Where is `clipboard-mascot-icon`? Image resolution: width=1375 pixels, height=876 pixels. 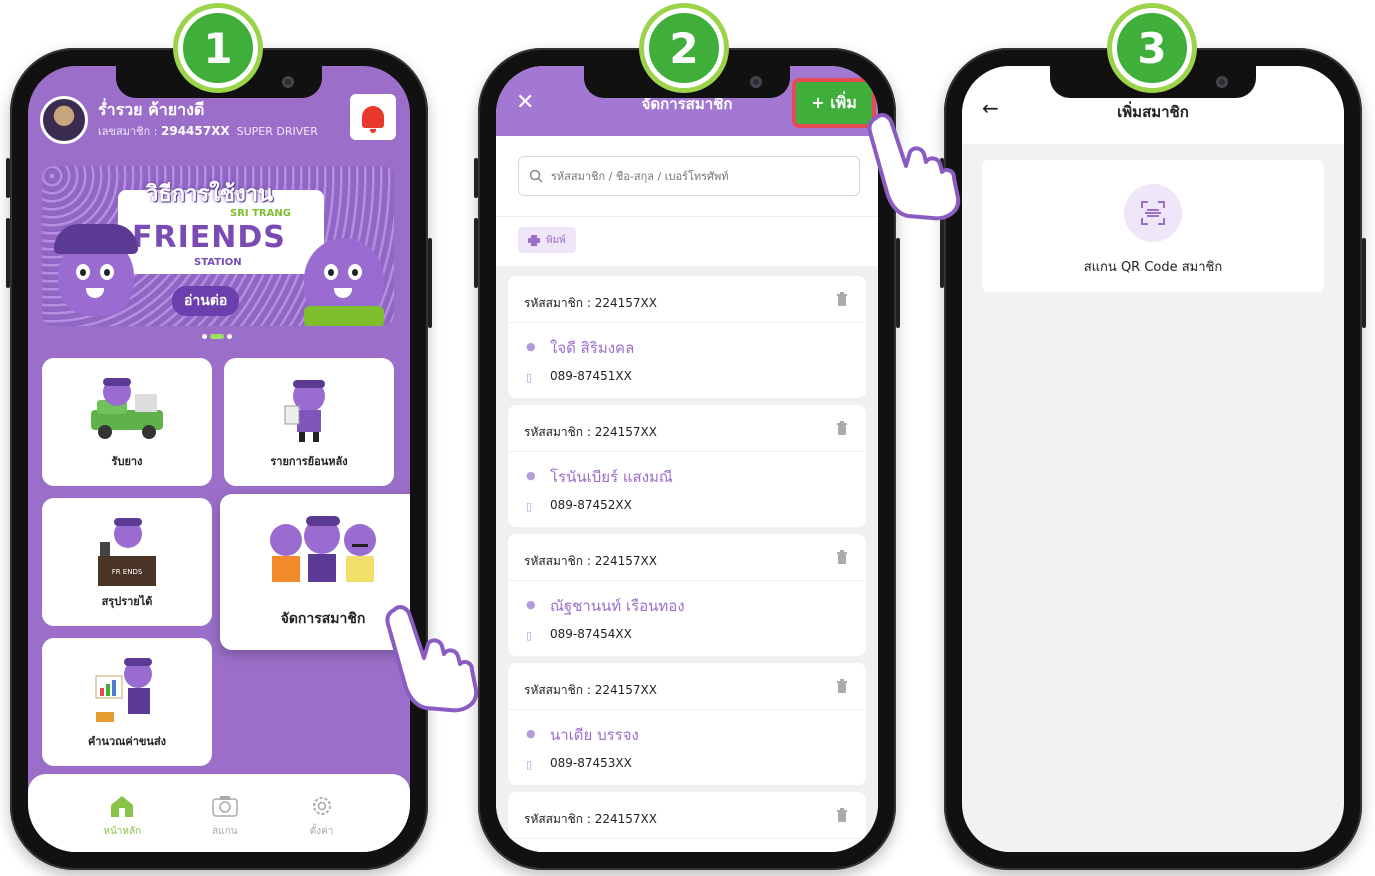 clipboard-mascot-icon is located at coordinates (304, 411).